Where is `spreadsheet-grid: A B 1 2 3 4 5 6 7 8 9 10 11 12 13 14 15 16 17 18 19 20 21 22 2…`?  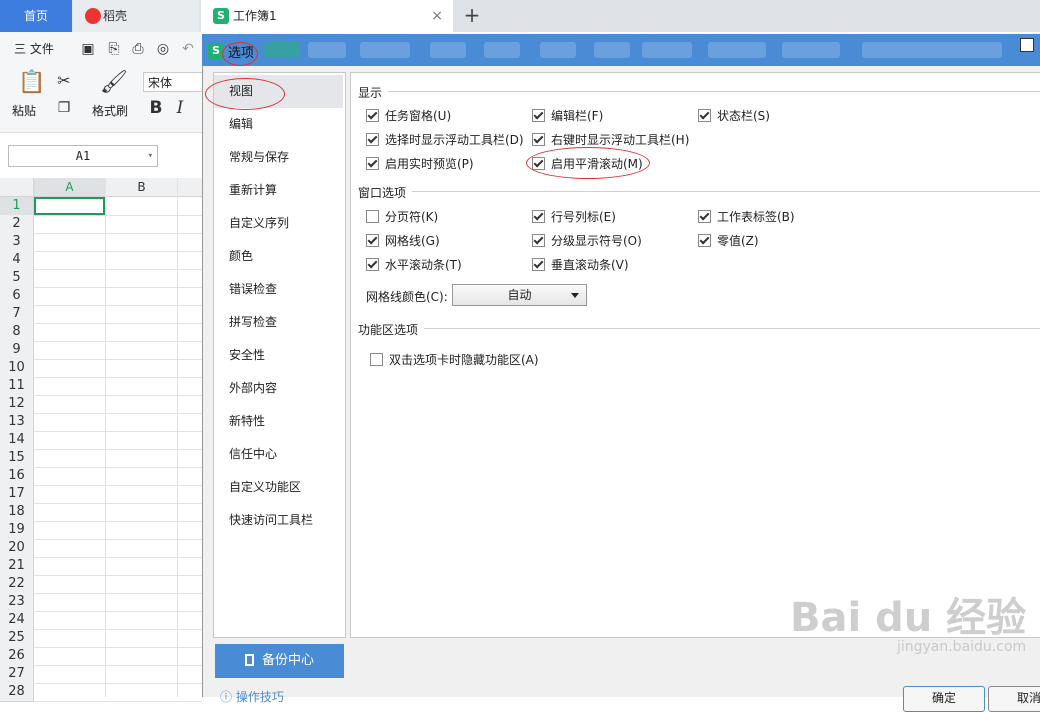 spreadsheet-grid: A B 1 2 3 4 5 6 7 8 9 10 11 12 13 14 15 16 17 18 19 20 21 22 2… is located at coordinates (104, 440).